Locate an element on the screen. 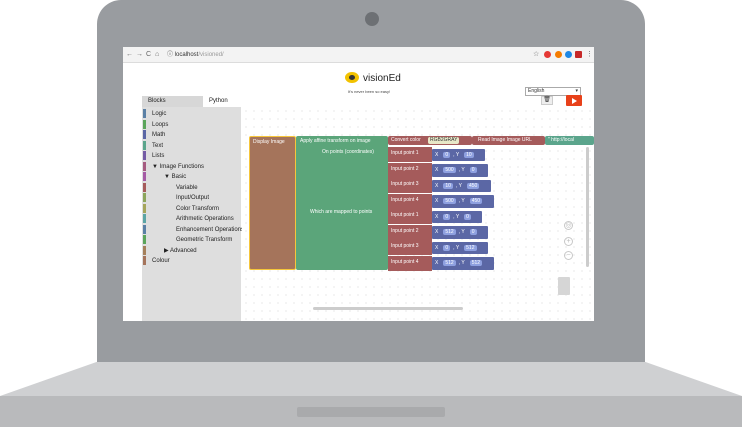 This screenshot has width=742, height=427. toolbox-category: Input/Output is located at coordinates (191, 198).